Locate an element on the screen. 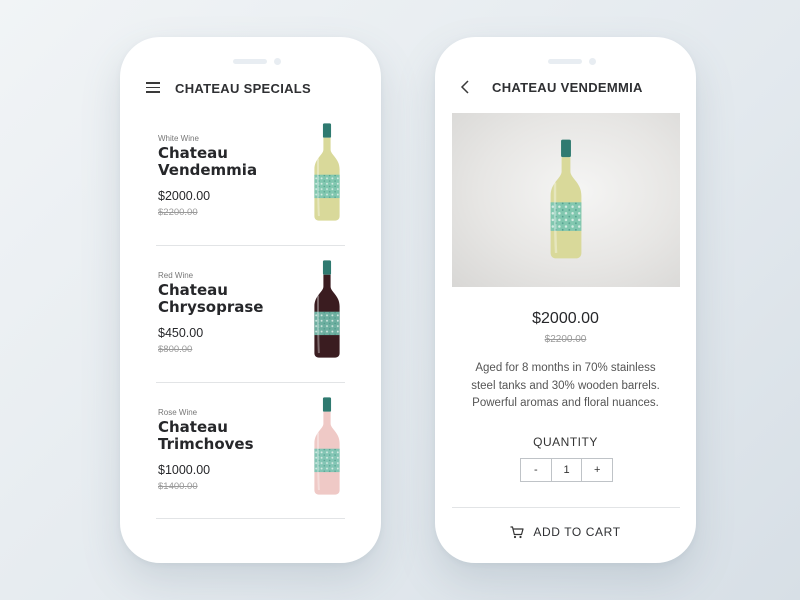  quantity-value: 1 is located at coordinates (566, 470).